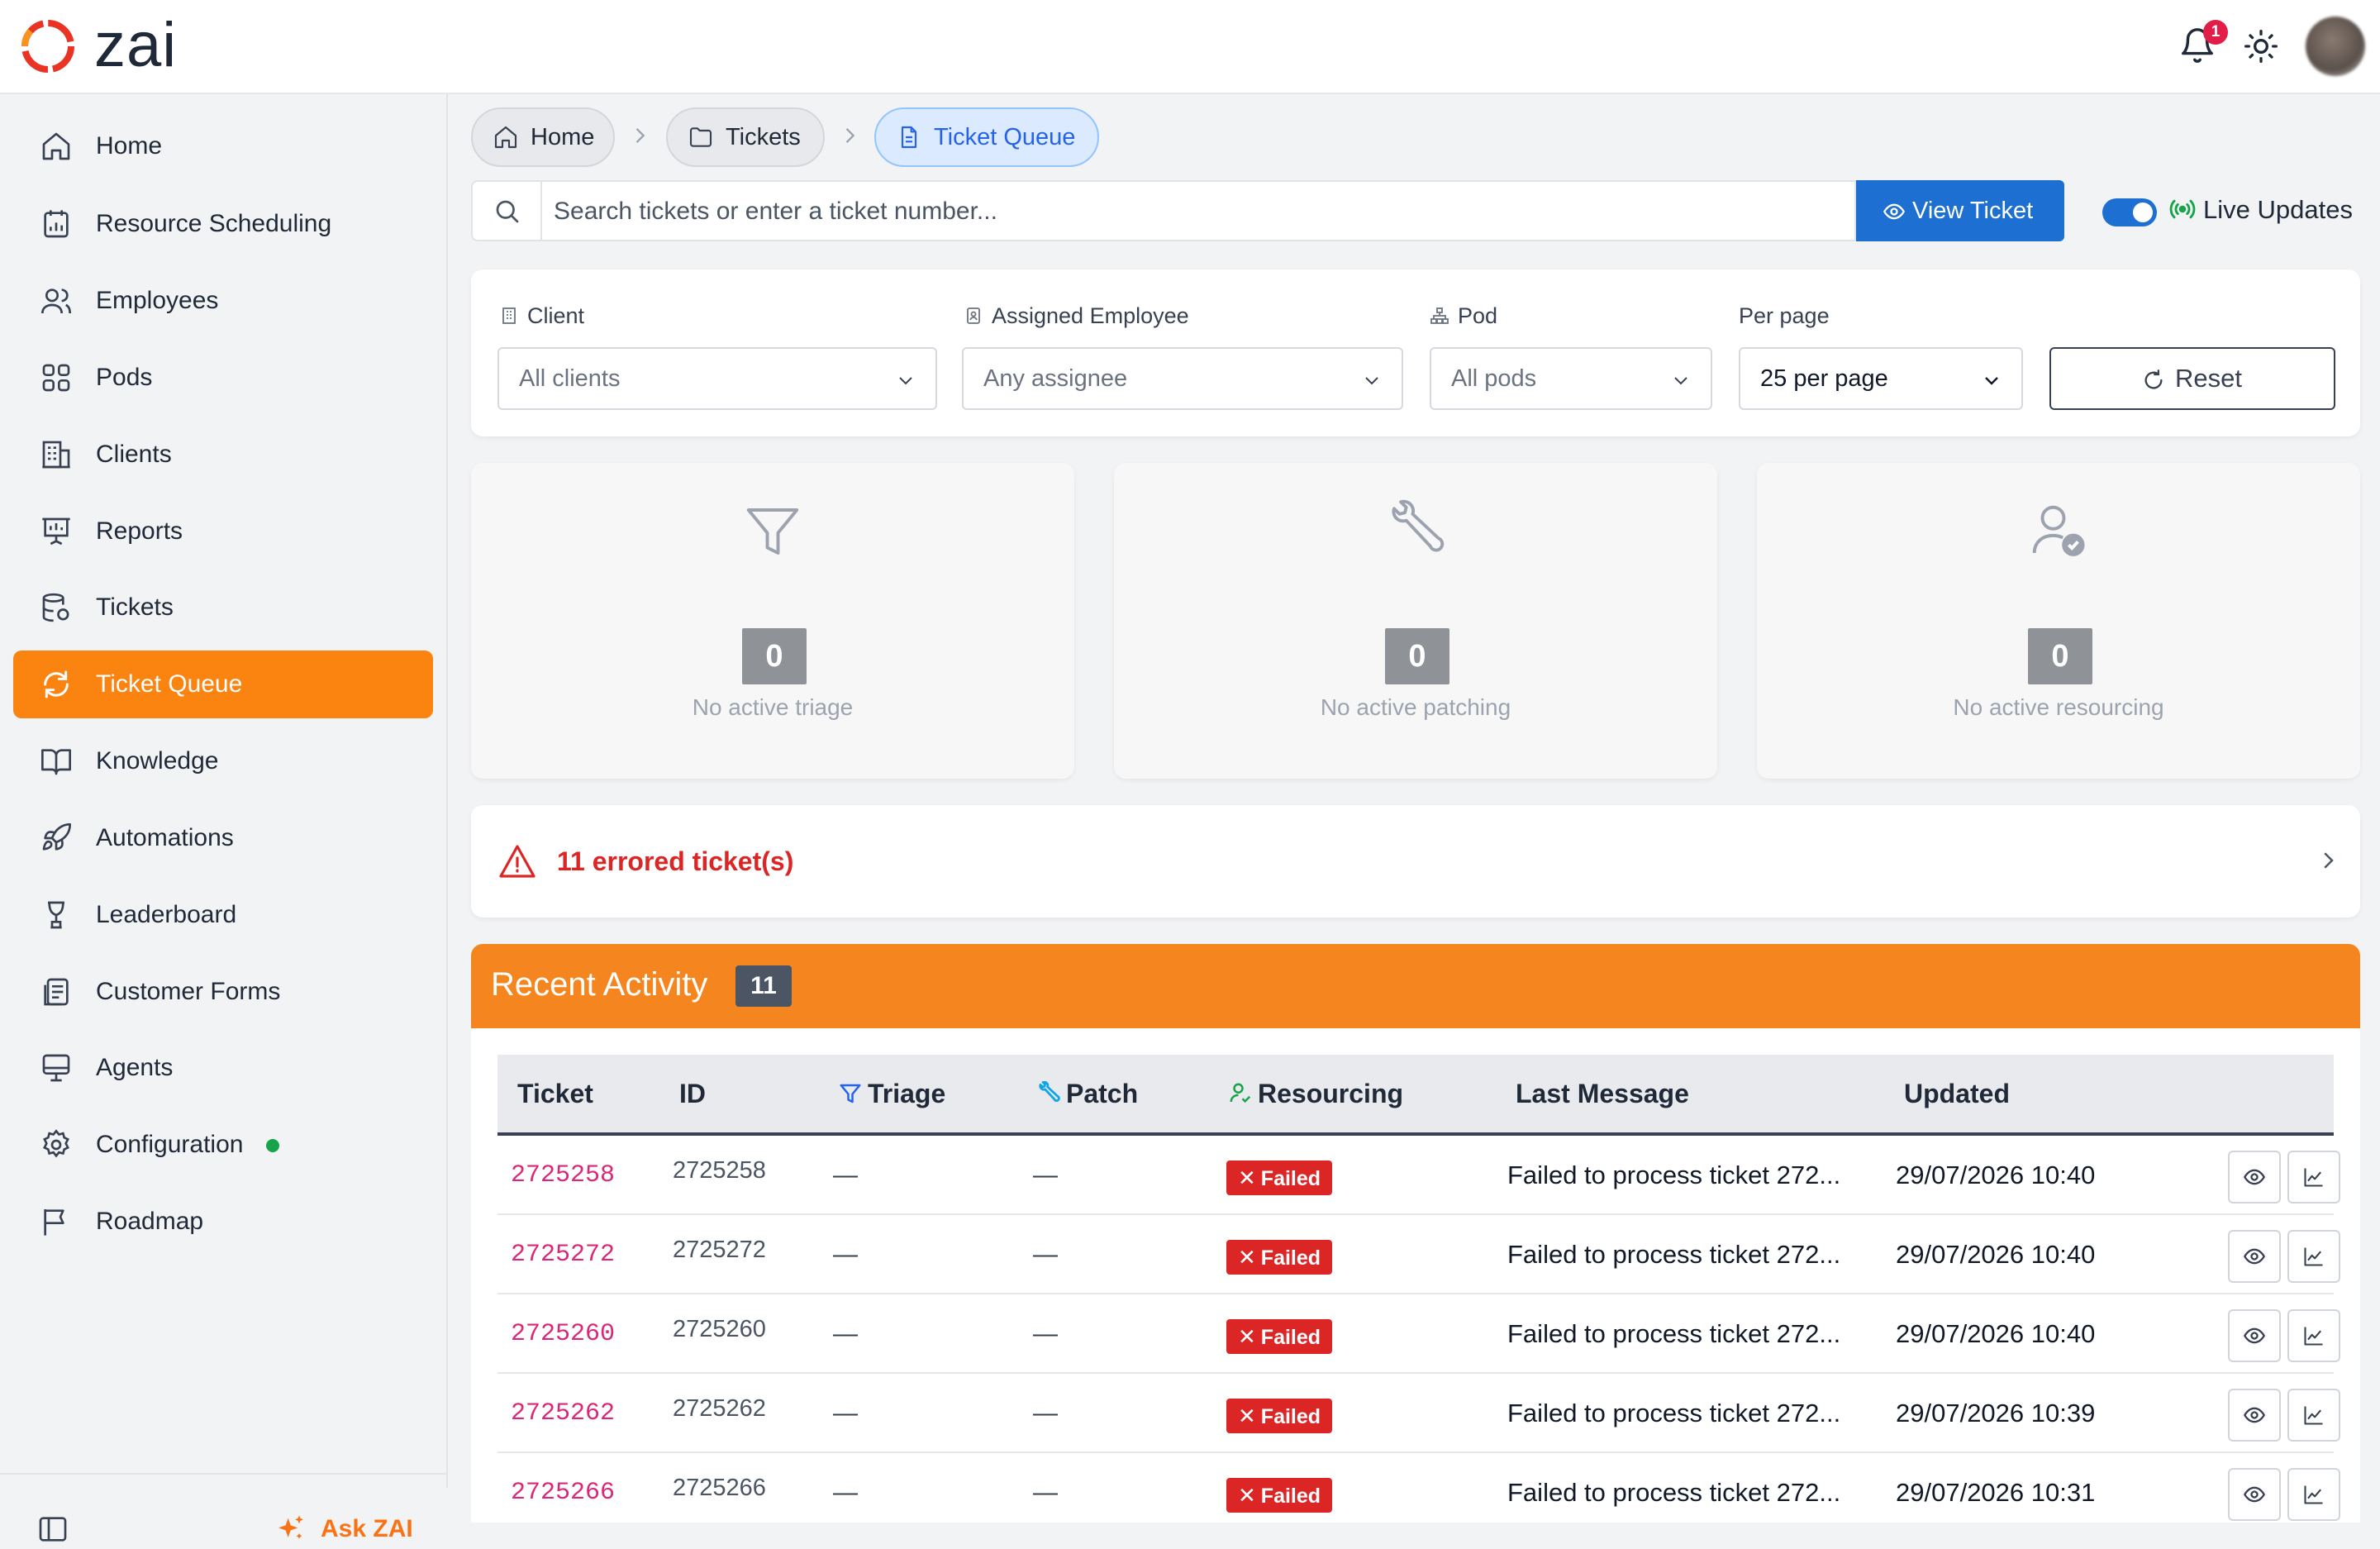 Image resolution: width=2380 pixels, height=1549 pixels. Describe the element at coordinates (543, 137) in the screenshot. I see `breadcrumb-home: Home` at that location.